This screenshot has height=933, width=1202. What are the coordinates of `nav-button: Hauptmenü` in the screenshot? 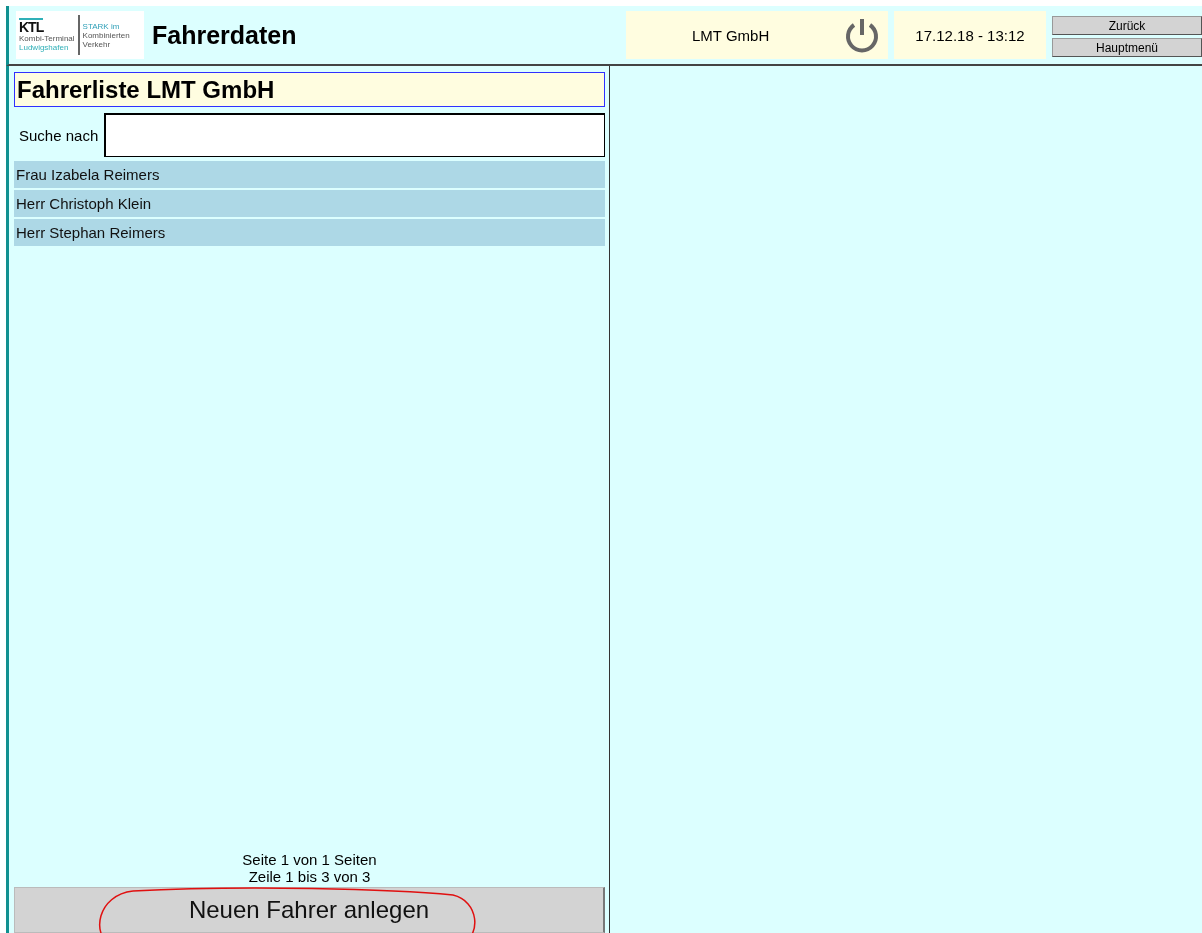 It's located at (1127, 47).